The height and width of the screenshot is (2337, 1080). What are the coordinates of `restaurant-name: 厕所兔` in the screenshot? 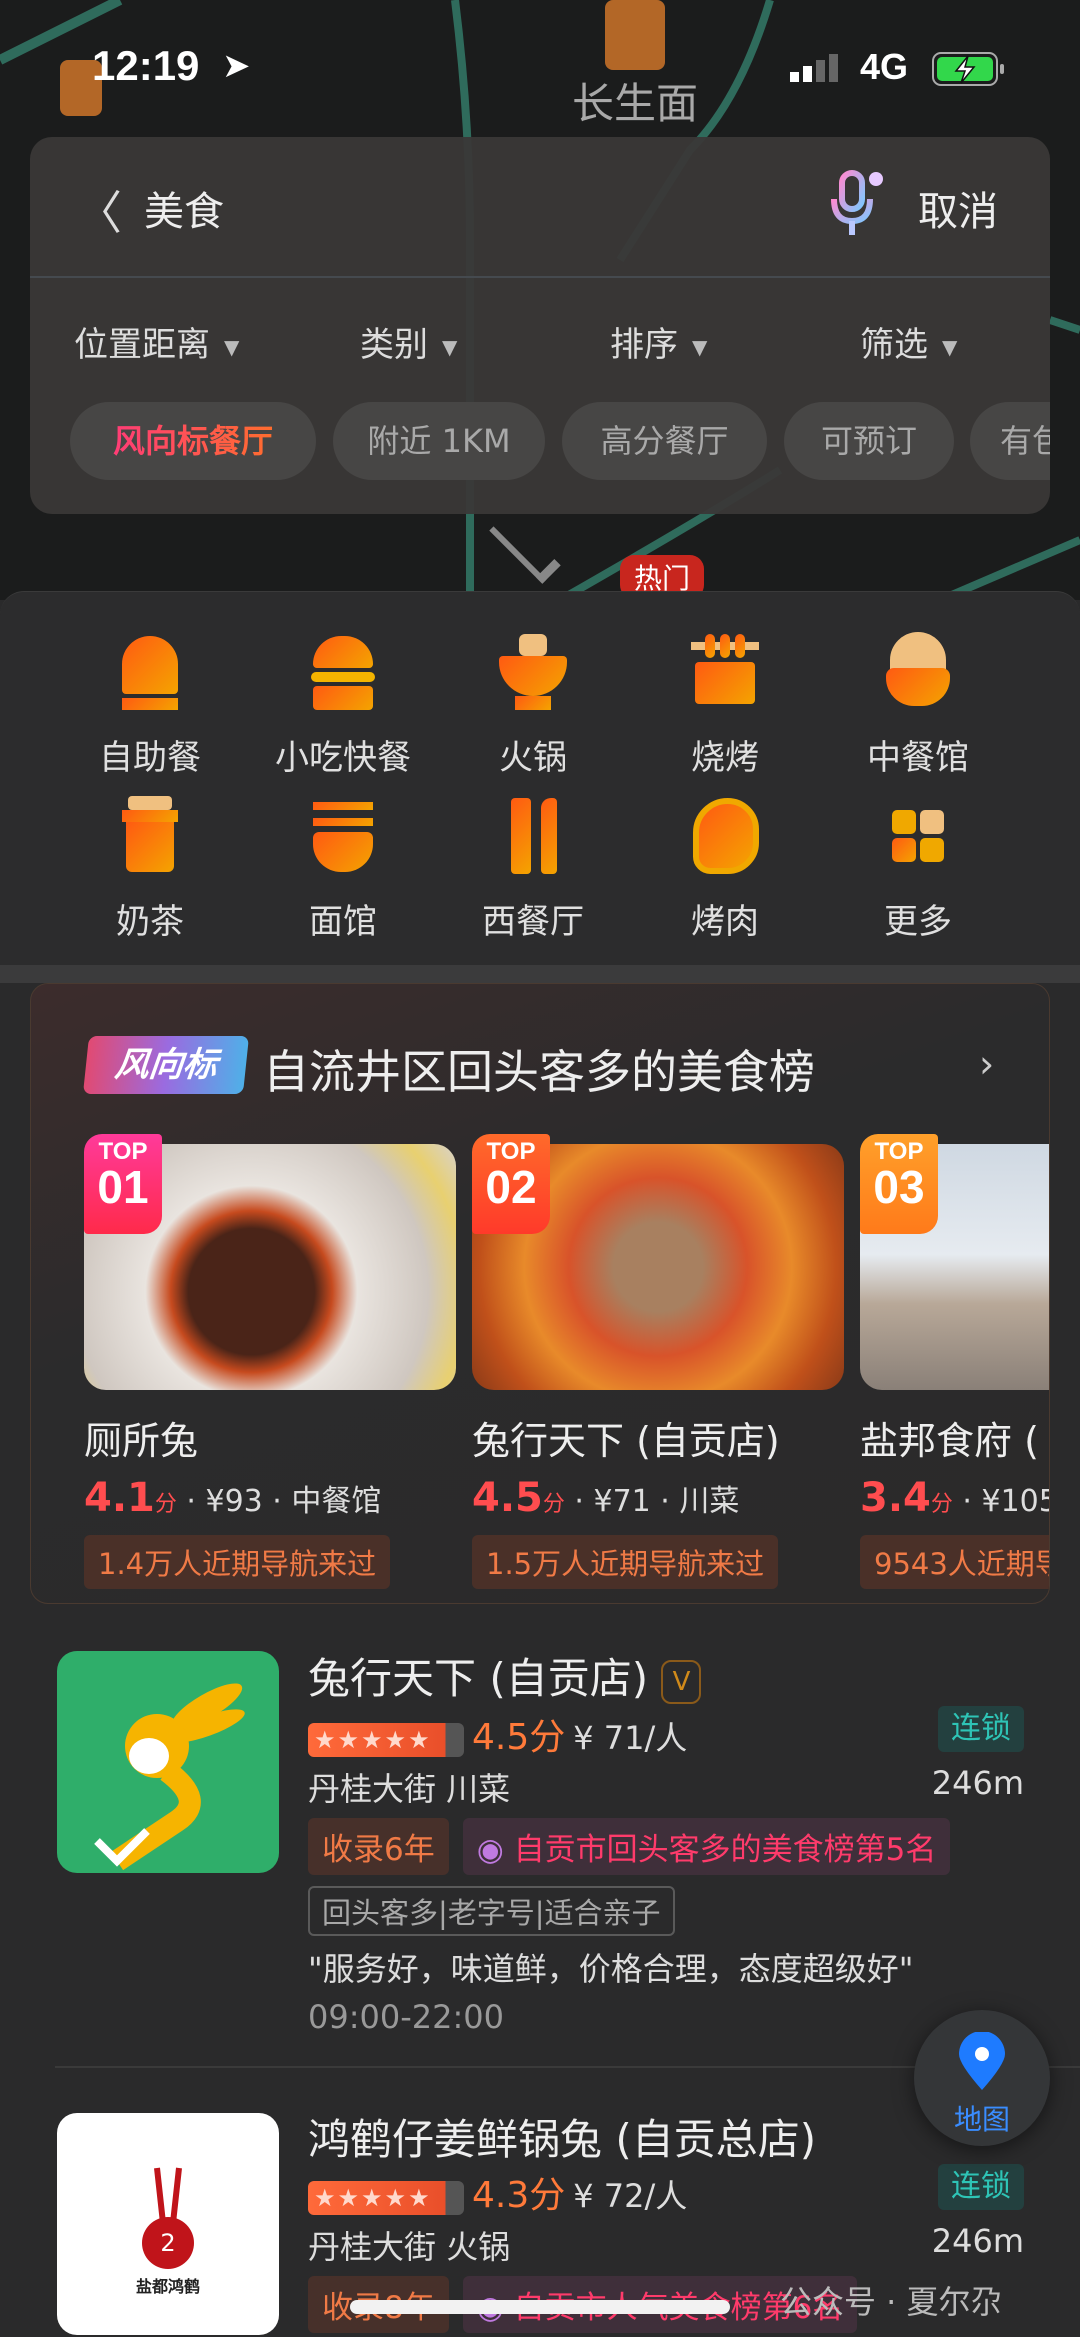 It's located at (141, 1441).